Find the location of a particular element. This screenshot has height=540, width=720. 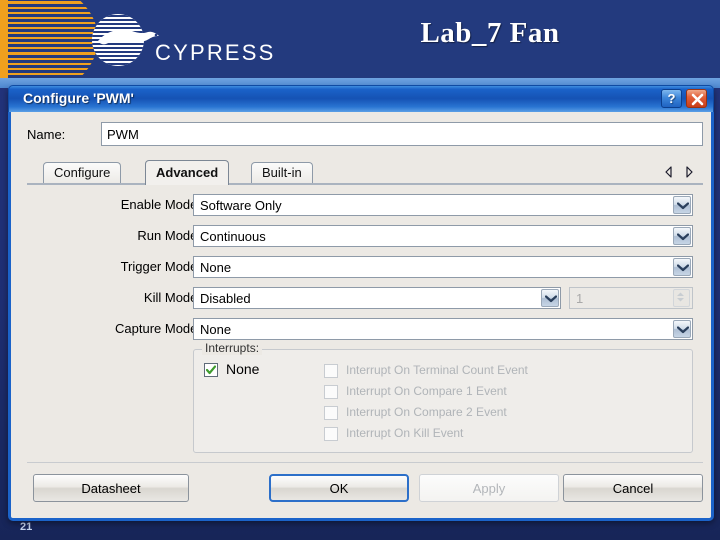

dialog-titlebar: Configure 'PWM' ? is located at coordinates (361, 98).